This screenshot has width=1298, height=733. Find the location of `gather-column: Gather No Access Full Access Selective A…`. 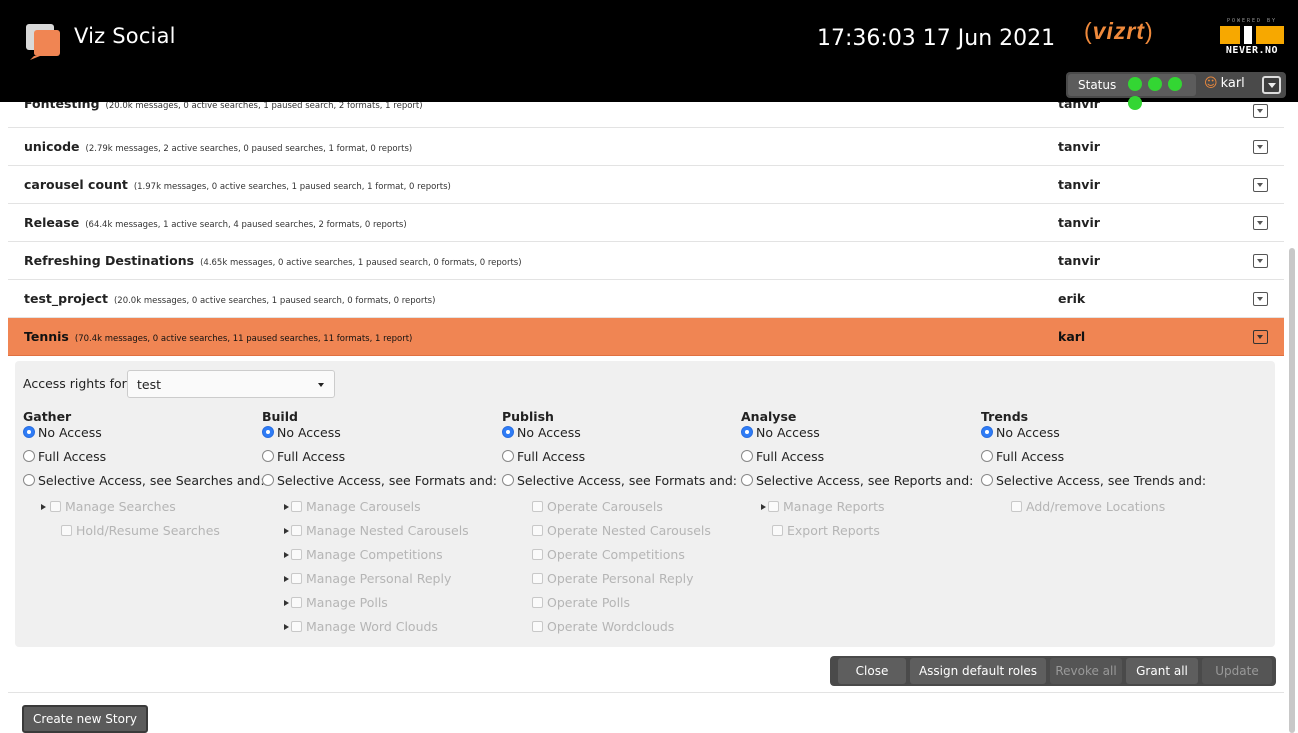

gather-column: Gather No Access Full Access Selective A… is located at coordinates (144, 477).